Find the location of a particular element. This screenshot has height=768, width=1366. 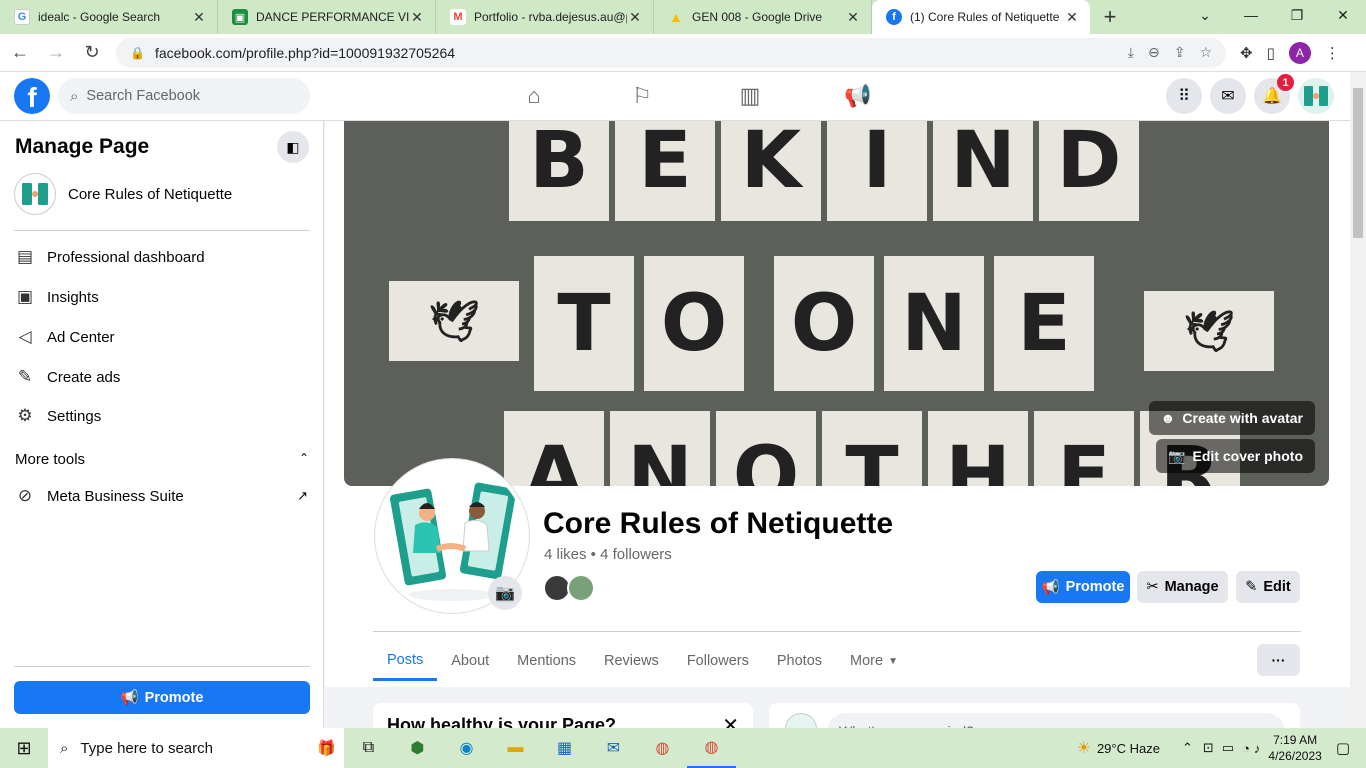

tab-search-icon: ⌄ is located at coordinates (1205, 15).